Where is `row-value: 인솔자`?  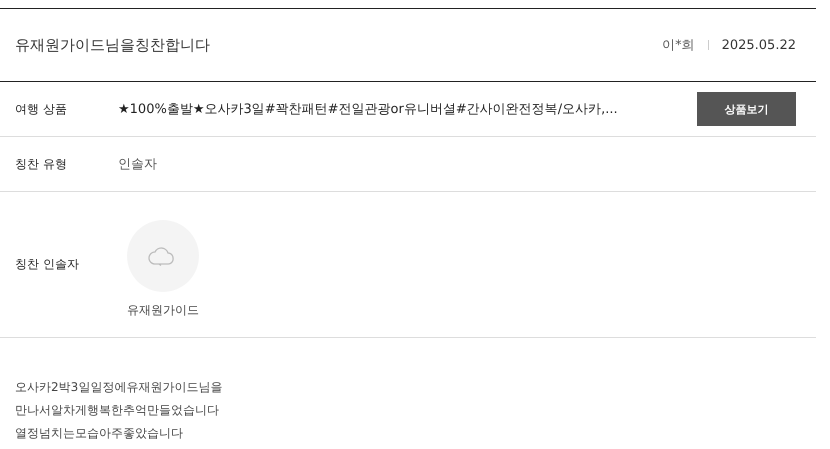 row-value: 인솔자 is located at coordinates (138, 164).